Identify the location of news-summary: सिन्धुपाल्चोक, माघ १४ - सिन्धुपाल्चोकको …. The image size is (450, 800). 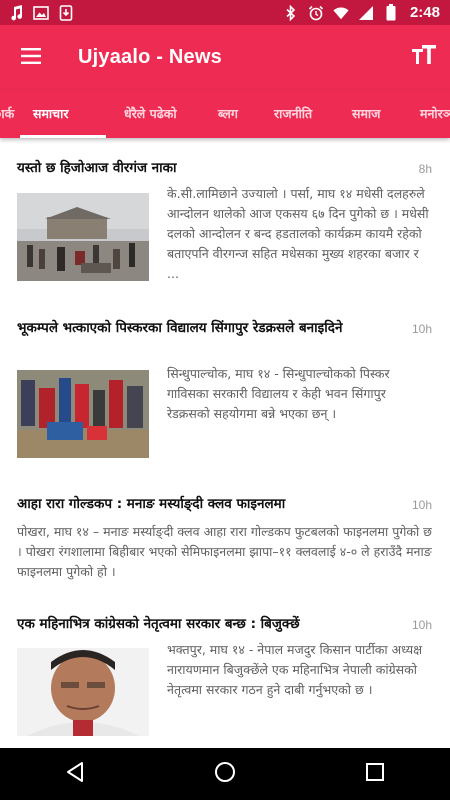
(278, 393).